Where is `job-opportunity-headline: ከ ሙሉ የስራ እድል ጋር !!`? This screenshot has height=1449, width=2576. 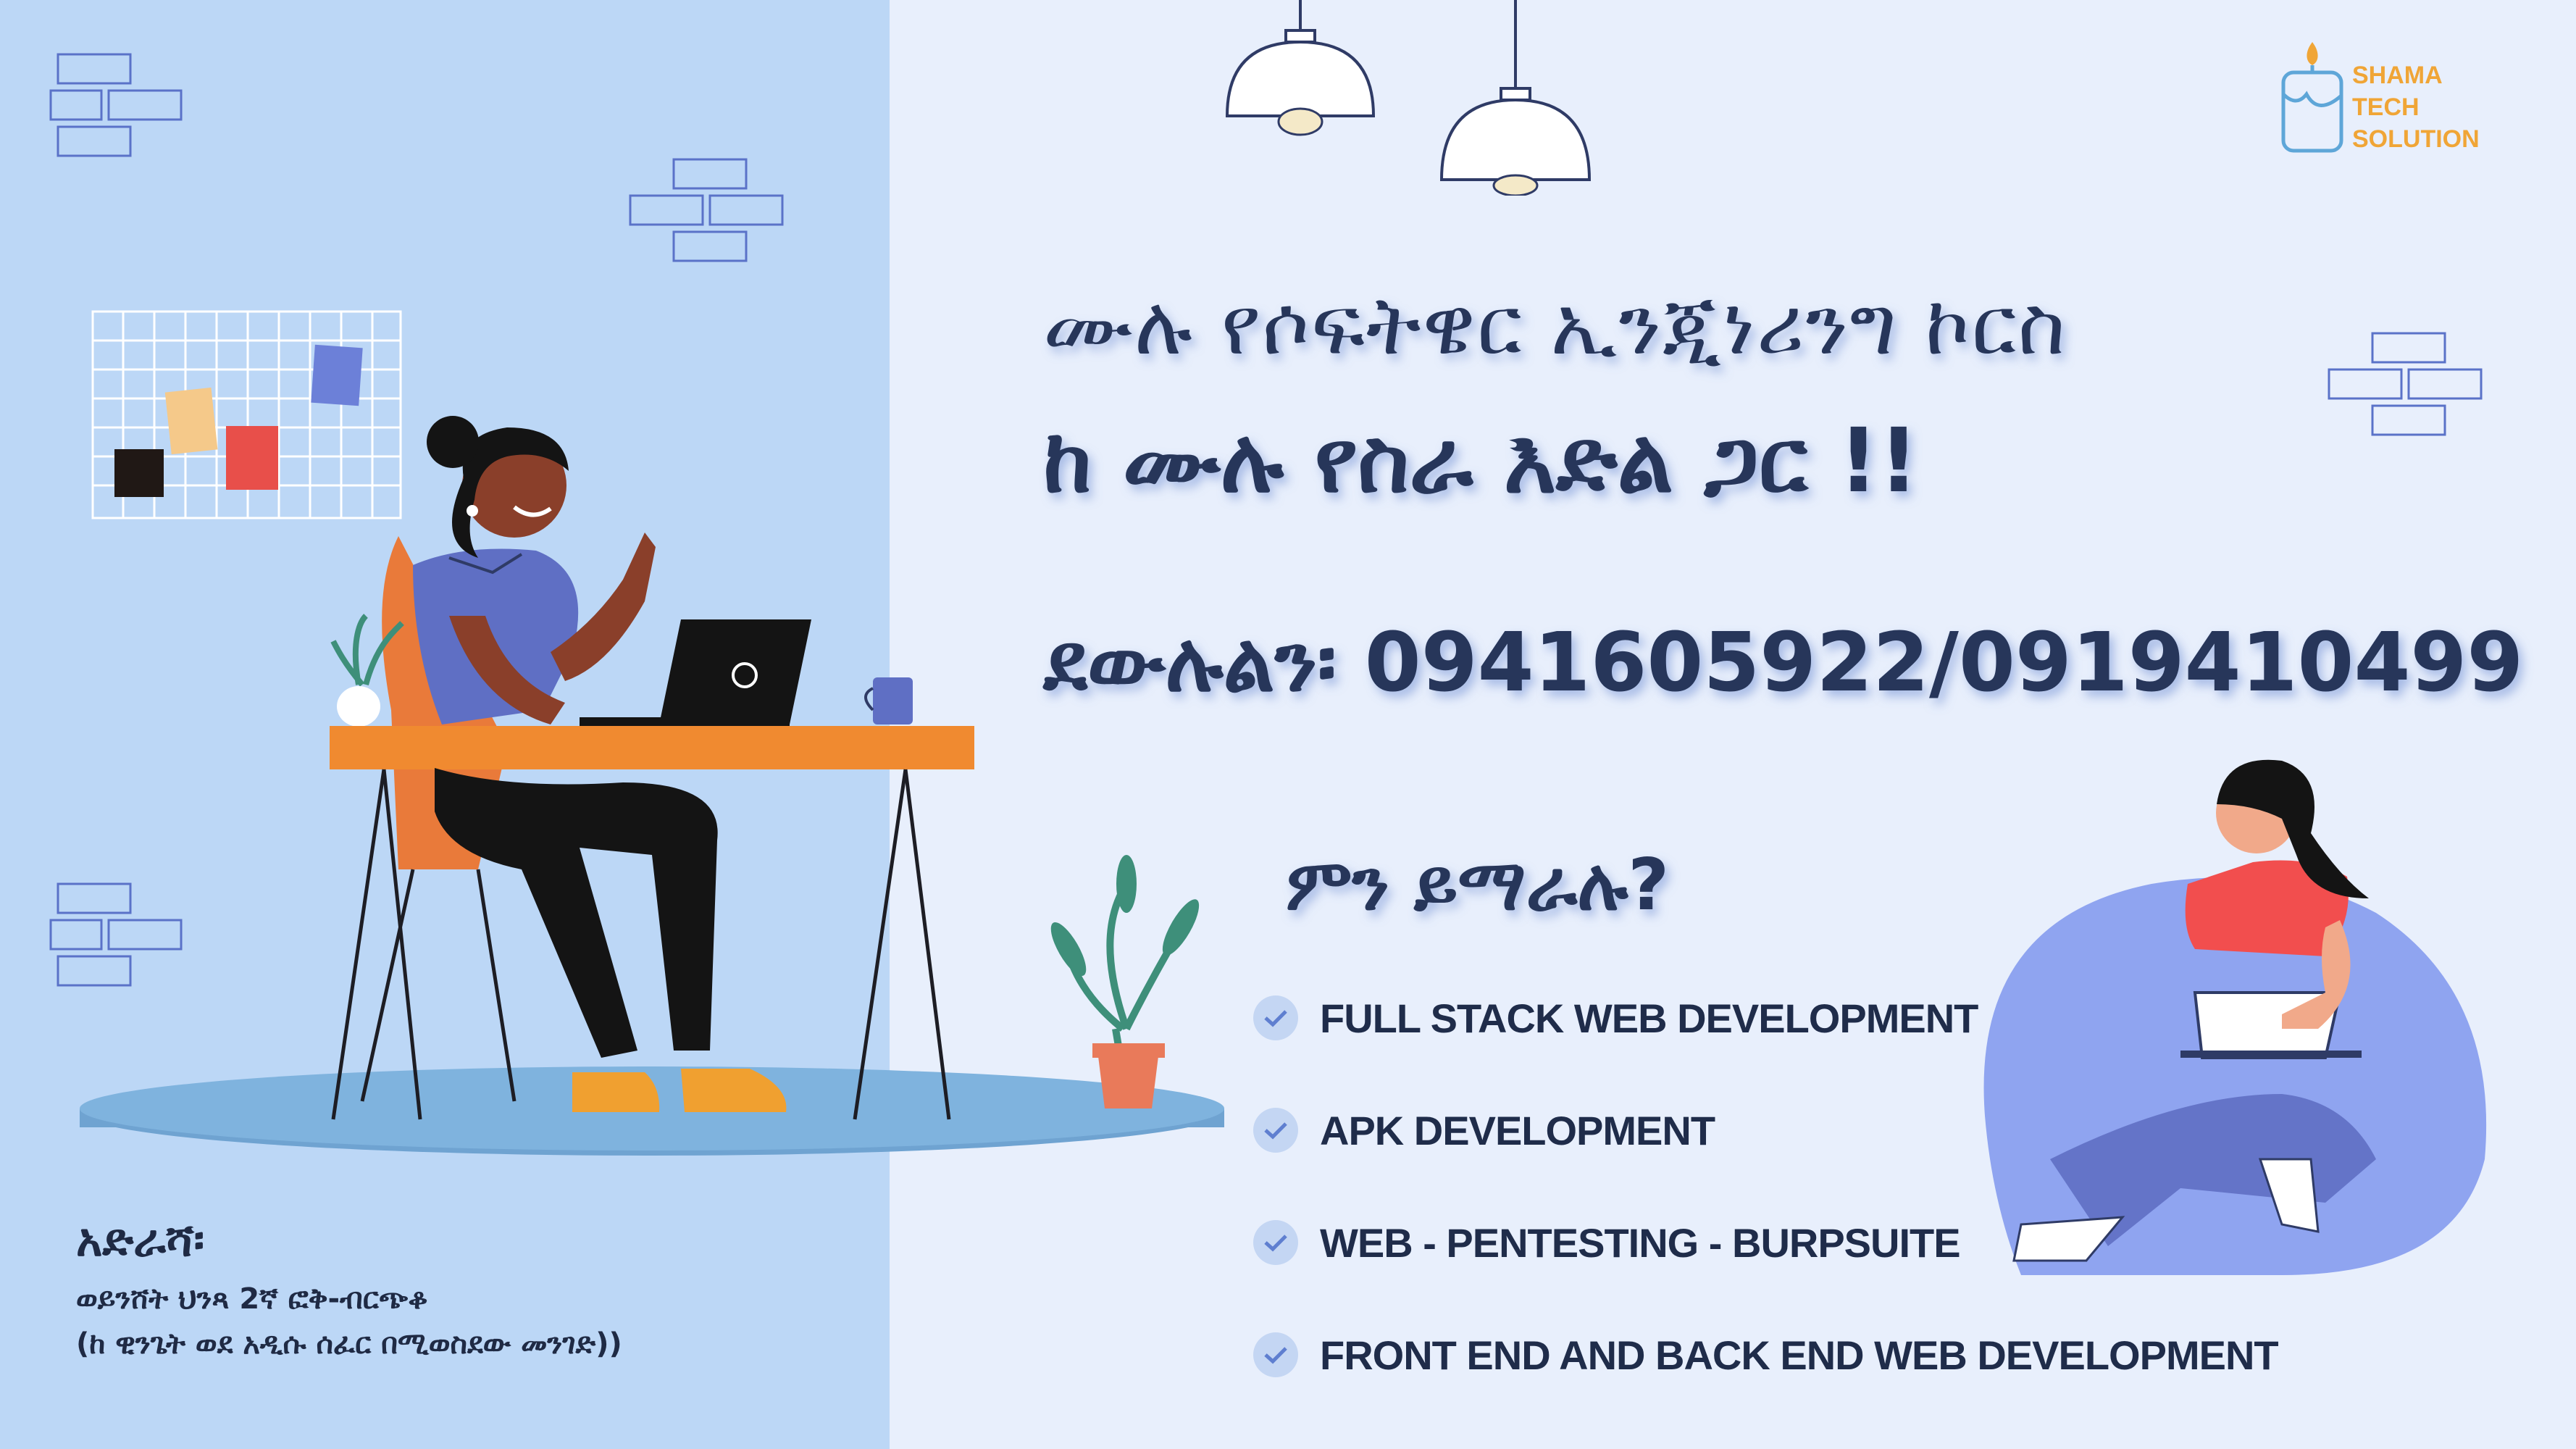 job-opportunity-headline: ከ ሙሉ የስራ እድል ጋር !! is located at coordinates (1481, 460).